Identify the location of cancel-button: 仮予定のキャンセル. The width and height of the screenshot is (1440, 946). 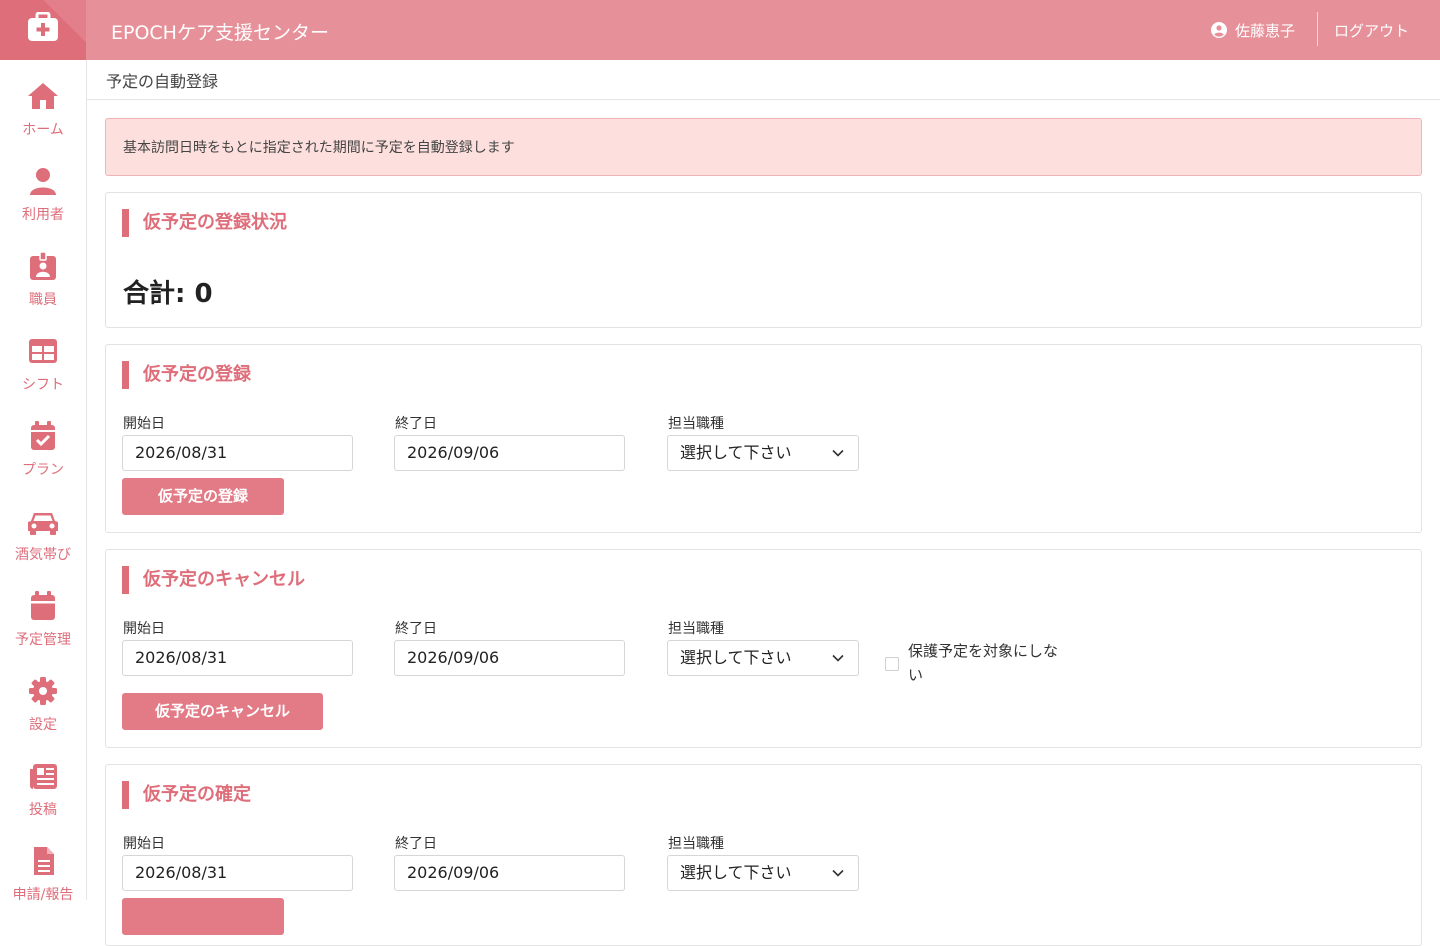
(222, 711).